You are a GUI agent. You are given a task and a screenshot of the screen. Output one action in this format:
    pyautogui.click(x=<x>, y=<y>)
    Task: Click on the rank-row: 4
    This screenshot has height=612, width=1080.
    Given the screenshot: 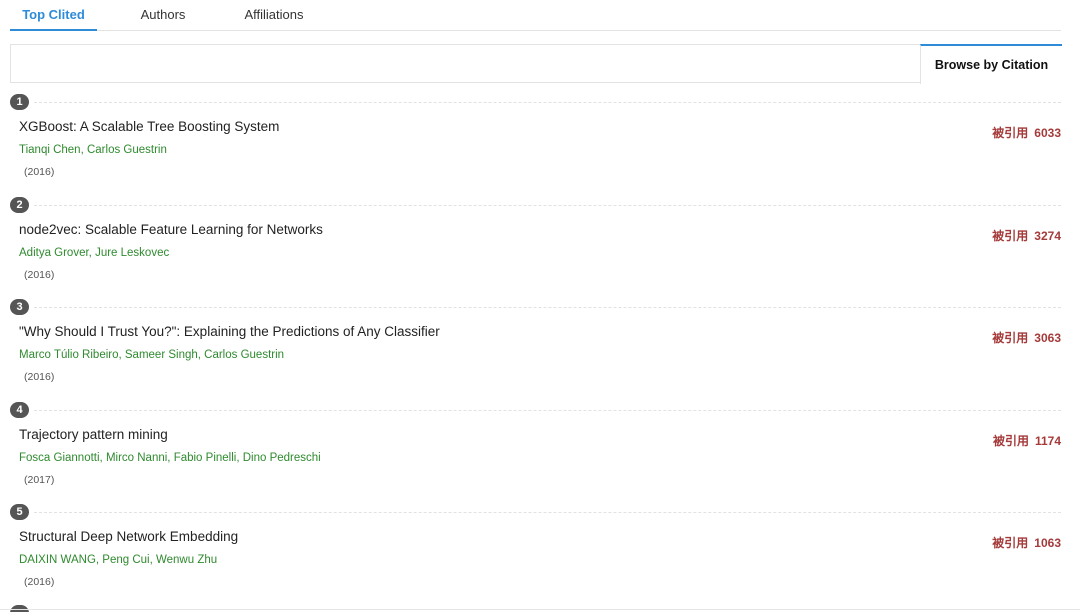 What is the action you would take?
    pyautogui.click(x=535, y=409)
    